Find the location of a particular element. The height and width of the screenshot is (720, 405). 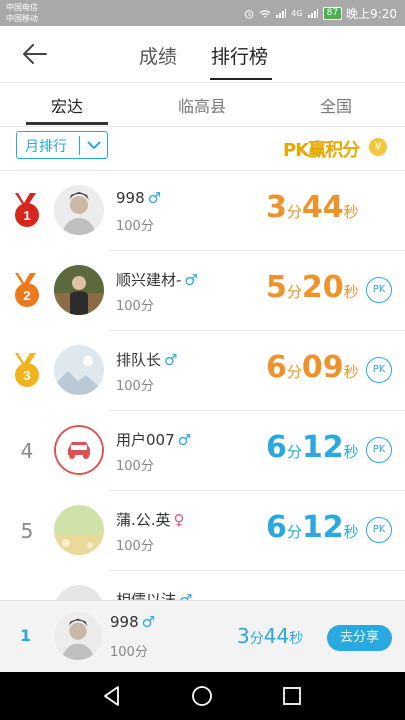

first-place-medal-icon: 1 is located at coordinates (27, 210).